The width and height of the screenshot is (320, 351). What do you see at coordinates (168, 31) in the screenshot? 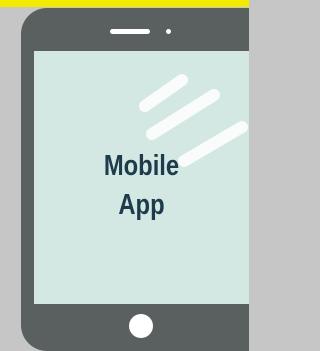
I see `camera-dot-icon` at bounding box center [168, 31].